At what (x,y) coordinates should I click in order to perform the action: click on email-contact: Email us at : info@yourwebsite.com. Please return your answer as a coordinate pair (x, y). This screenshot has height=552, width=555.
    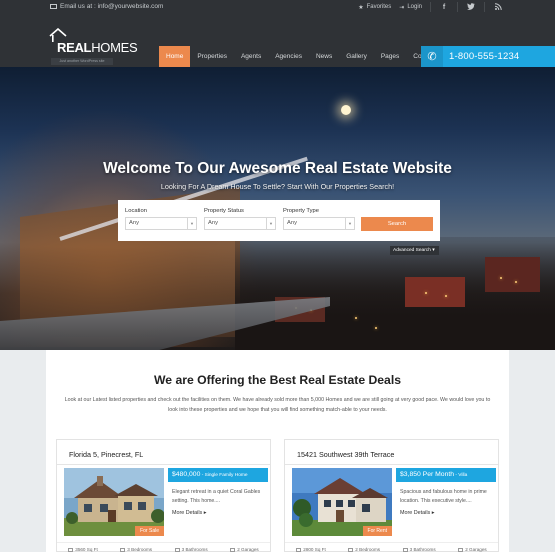
    Looking at the image, I should click on (106, 6).